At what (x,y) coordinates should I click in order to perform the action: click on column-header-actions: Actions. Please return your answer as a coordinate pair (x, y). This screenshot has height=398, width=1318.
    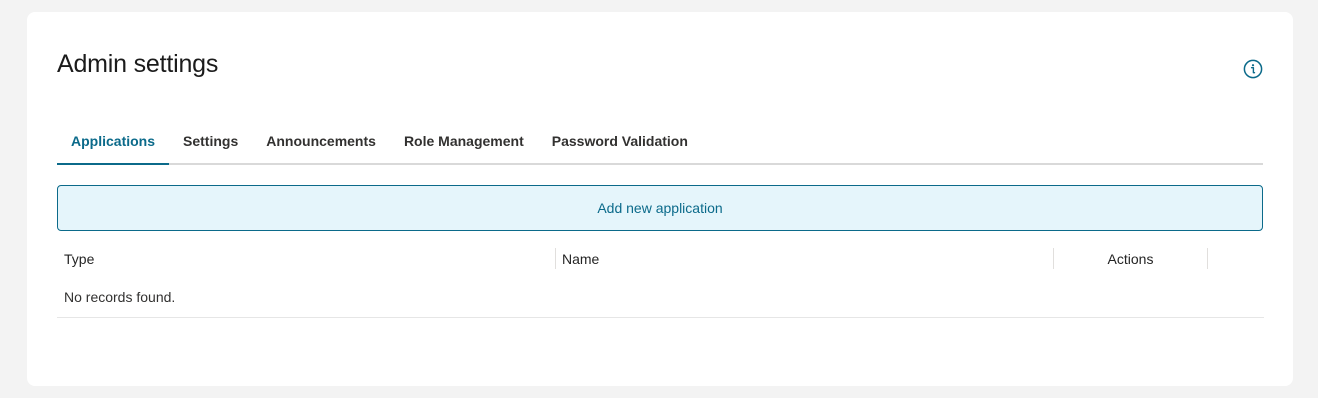
    Looking at the image, I should click on (1130, 259).